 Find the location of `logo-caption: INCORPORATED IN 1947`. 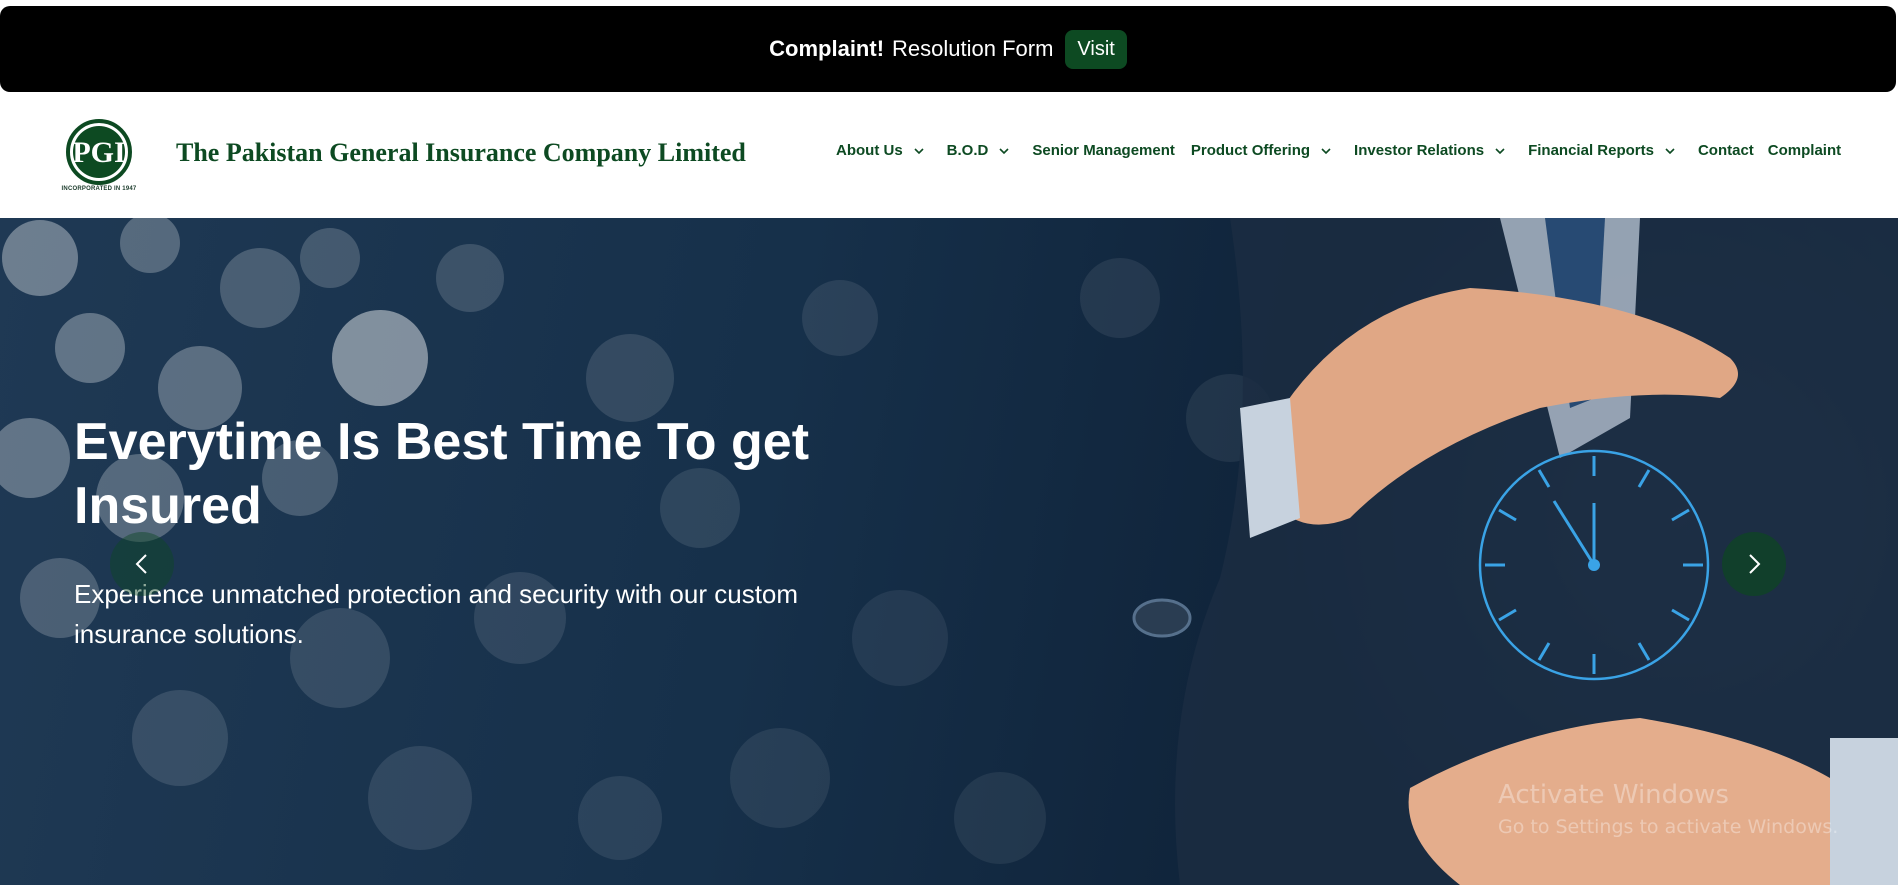

logo-caption: INCORPORATED IN 1947 is located at coordinates (99, 189).